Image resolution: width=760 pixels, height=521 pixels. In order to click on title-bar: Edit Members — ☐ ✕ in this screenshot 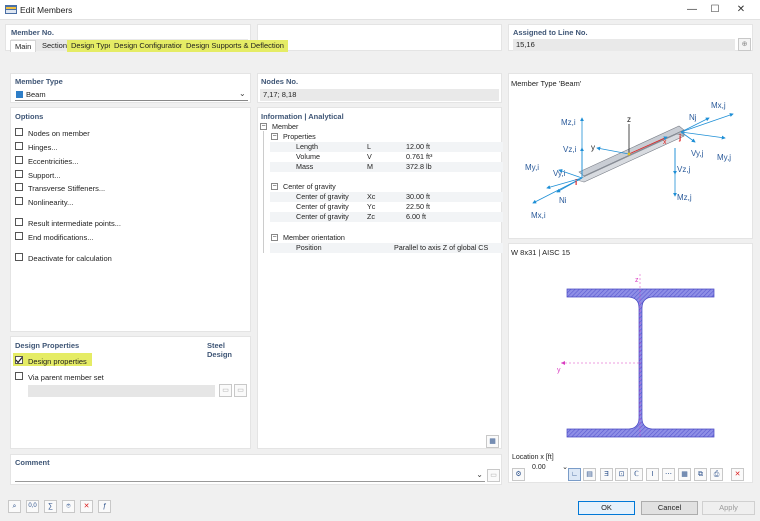, I will do `click(380, 10)`.